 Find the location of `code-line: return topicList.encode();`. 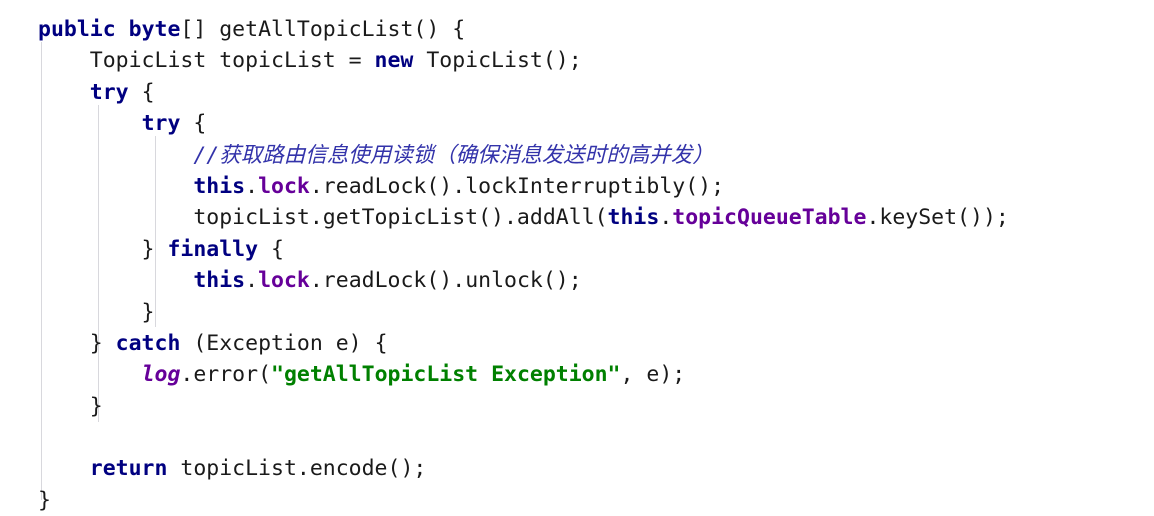

code-line: return topicList.encode(); is located at coordinates (504, 468).